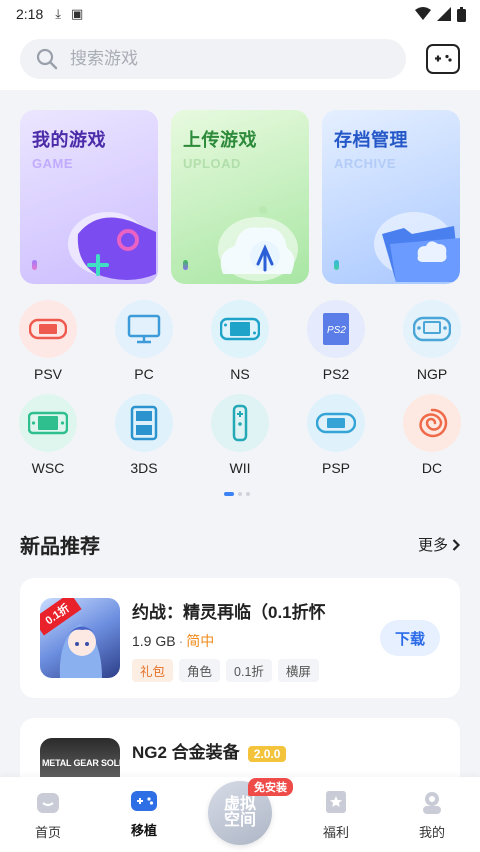  What do you see at coordinates (144, 329) in the screenshot?
I see `pc-monitor-icon` at bounding box center [144, 329].